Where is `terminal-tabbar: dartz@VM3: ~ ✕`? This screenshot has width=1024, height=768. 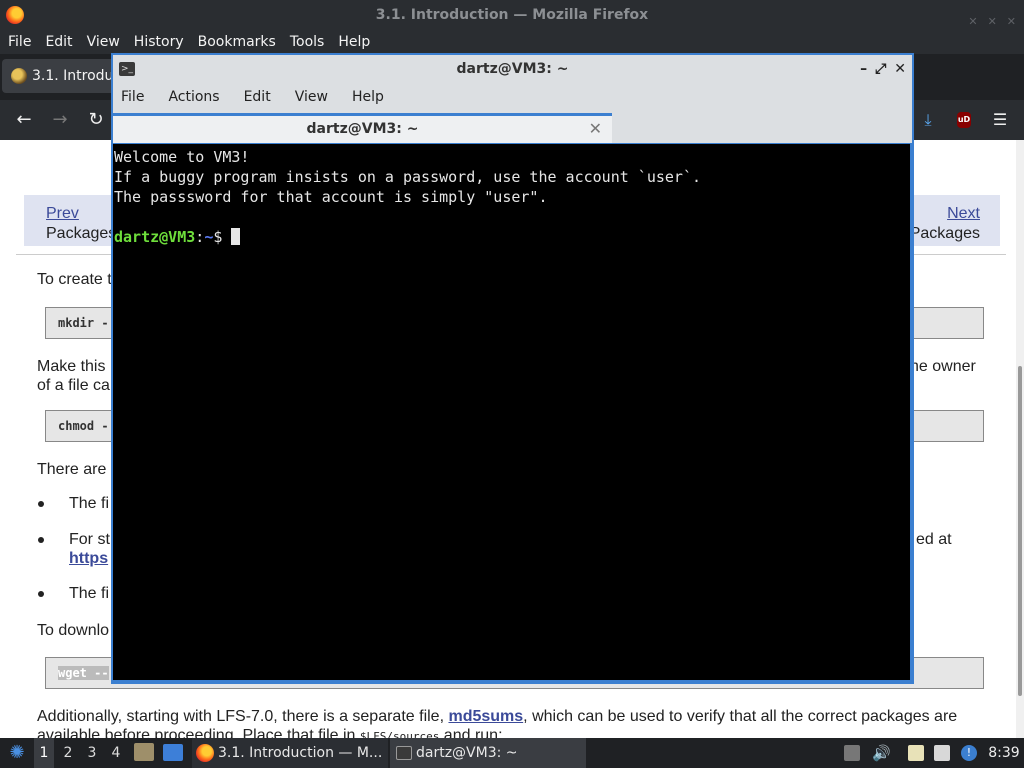 terminal-tabbar: dartz@VM3: ~ ✕ is located at coordinates (512, 127).